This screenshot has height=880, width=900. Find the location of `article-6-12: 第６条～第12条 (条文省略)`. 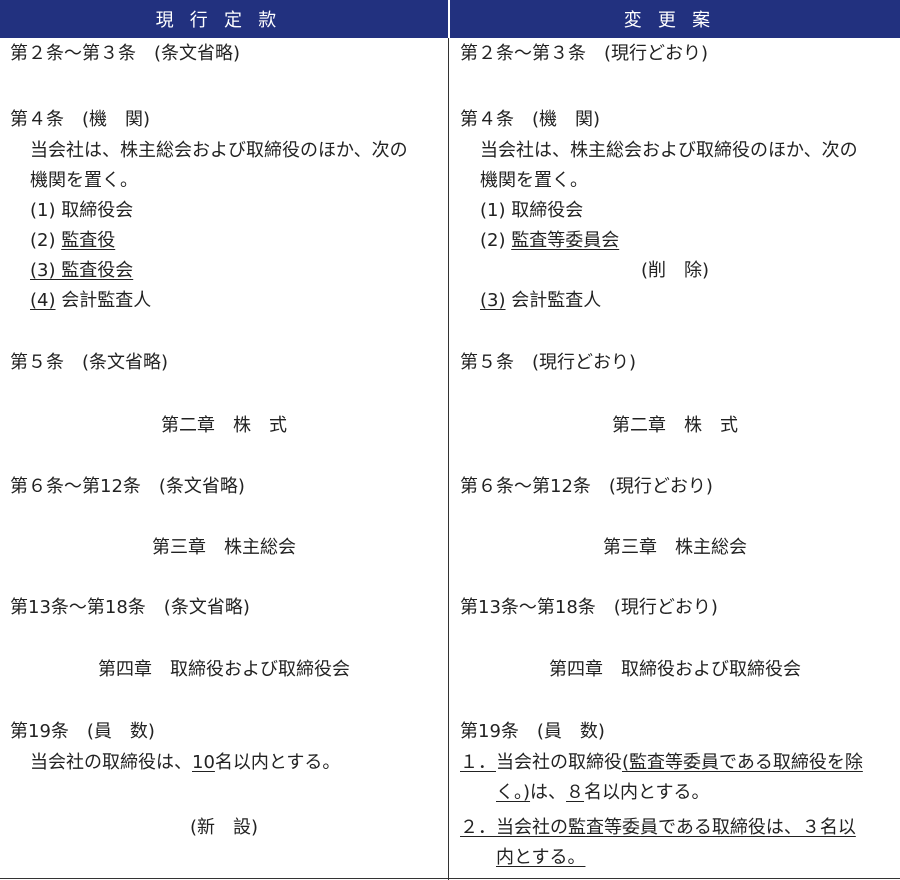

article-6-12: 第６条～第12条 (条文省略) is located at coordinates (127, 486).